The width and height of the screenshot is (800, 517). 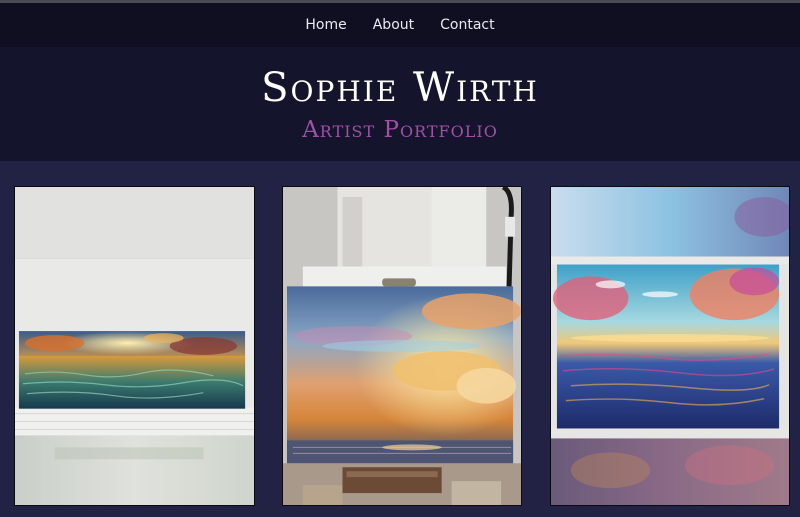 I want to click on nav-link-about: About, so click(x=393, y=25).